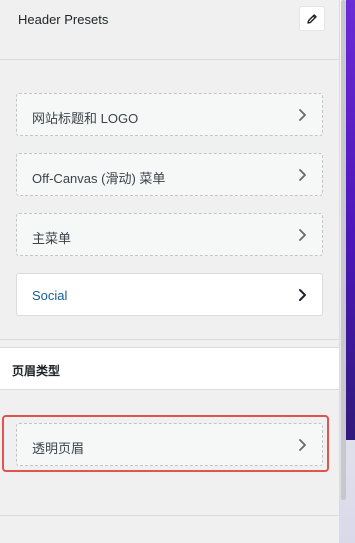  Describe the element at coordinates (169, 114) in the screenshot. I see `menu-item-site-title-logo: 网站标题和 LOGO` at that location.